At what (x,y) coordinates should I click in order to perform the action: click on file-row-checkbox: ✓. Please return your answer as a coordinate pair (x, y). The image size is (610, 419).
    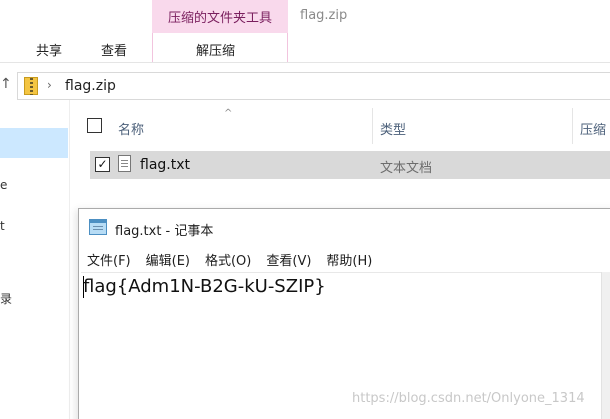
    Looking at the image, I should click on (102, 164).